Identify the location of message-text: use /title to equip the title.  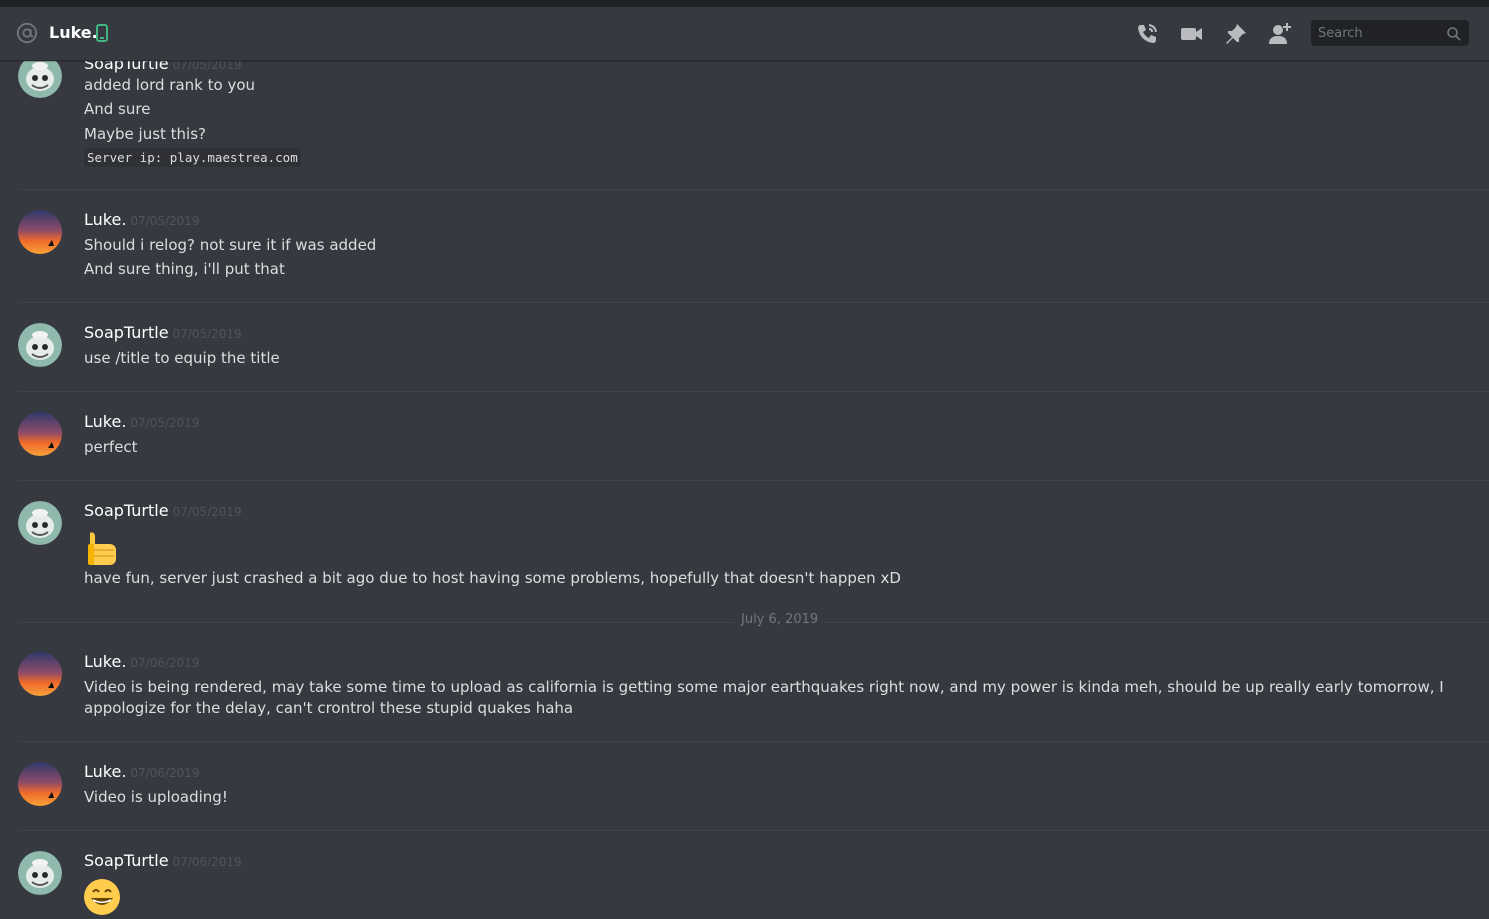
(182, 358).